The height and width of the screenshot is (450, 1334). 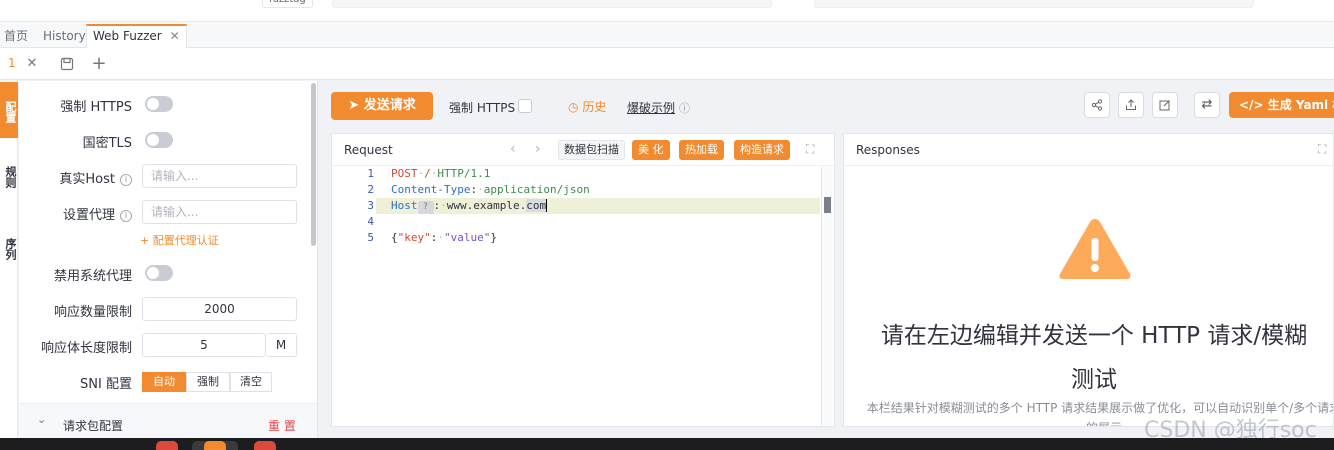 I want to click on real-host-label: 真实Host i, so click(x=75, y=177).